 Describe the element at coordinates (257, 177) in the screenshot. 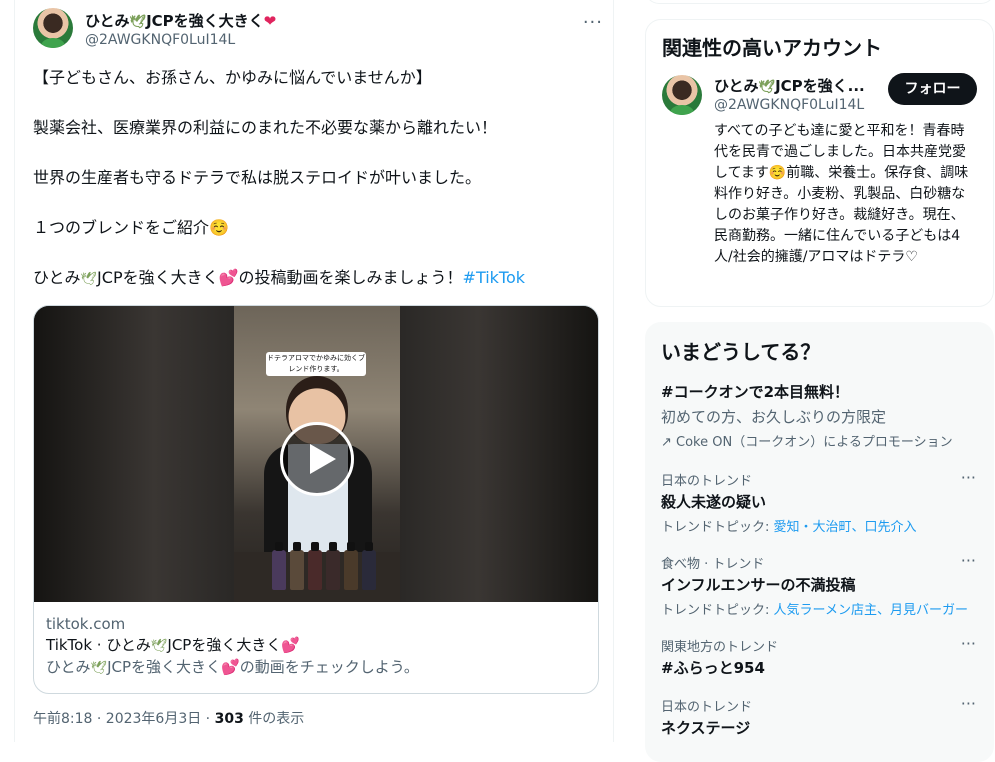

I see `tweet-line: 世界の生産者も守るドテラで私は脱ステロイドが叶いました。` at that location.